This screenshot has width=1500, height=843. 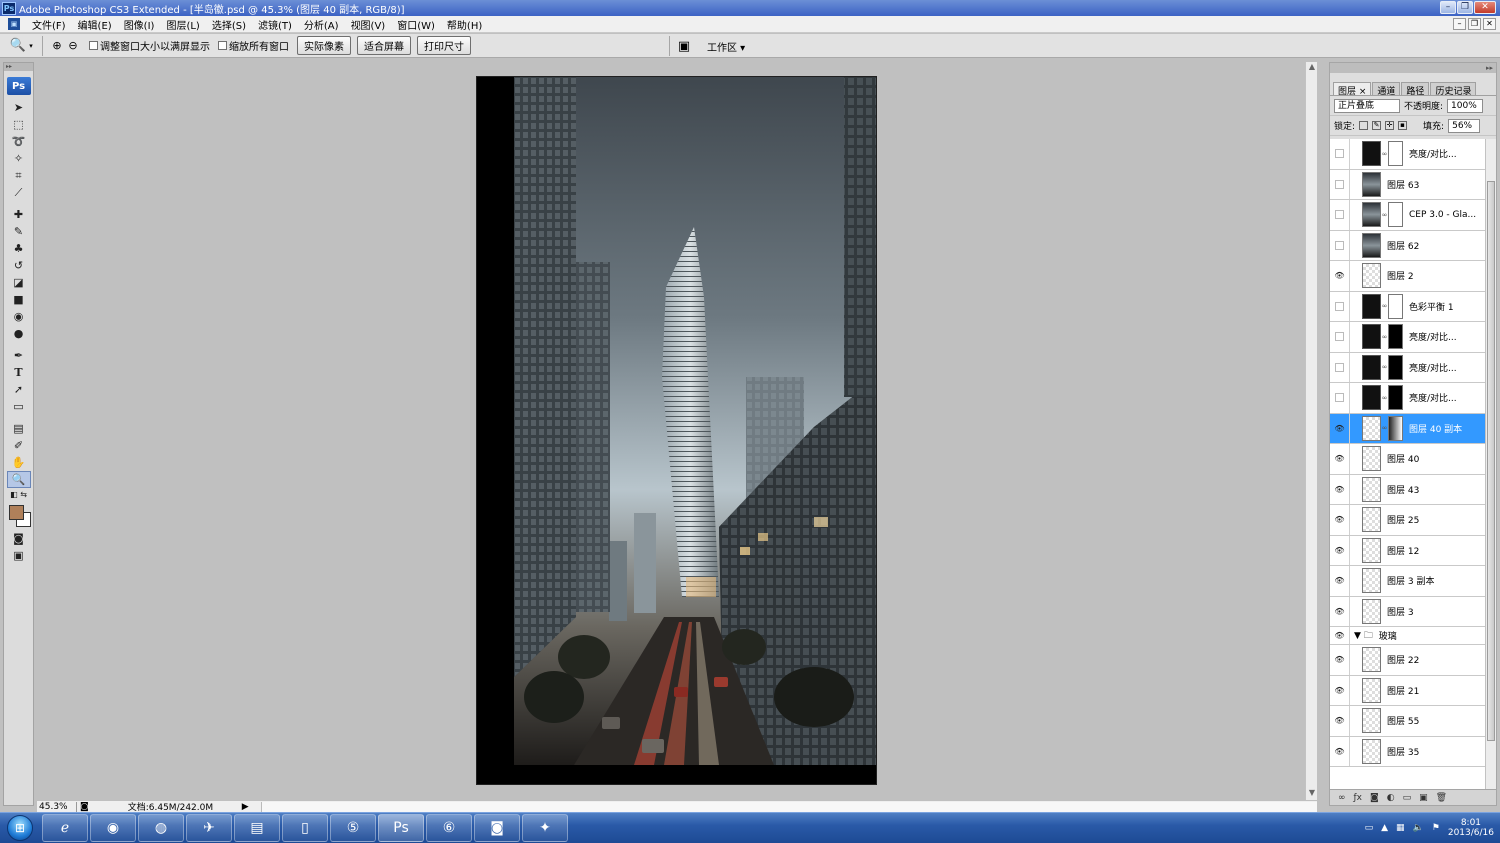 What do you see at coordinates (1311, 431) in the screenshot?
I see `canvas-vertical-scrollbar: ▲ ▼` at bounding box center [1311, 431].